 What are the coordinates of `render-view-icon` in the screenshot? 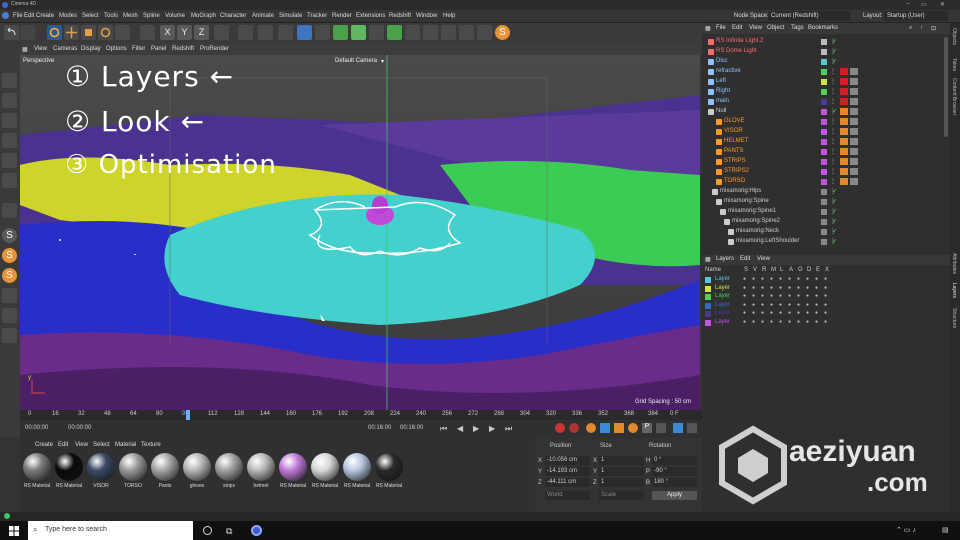 It's located at (245, 32).